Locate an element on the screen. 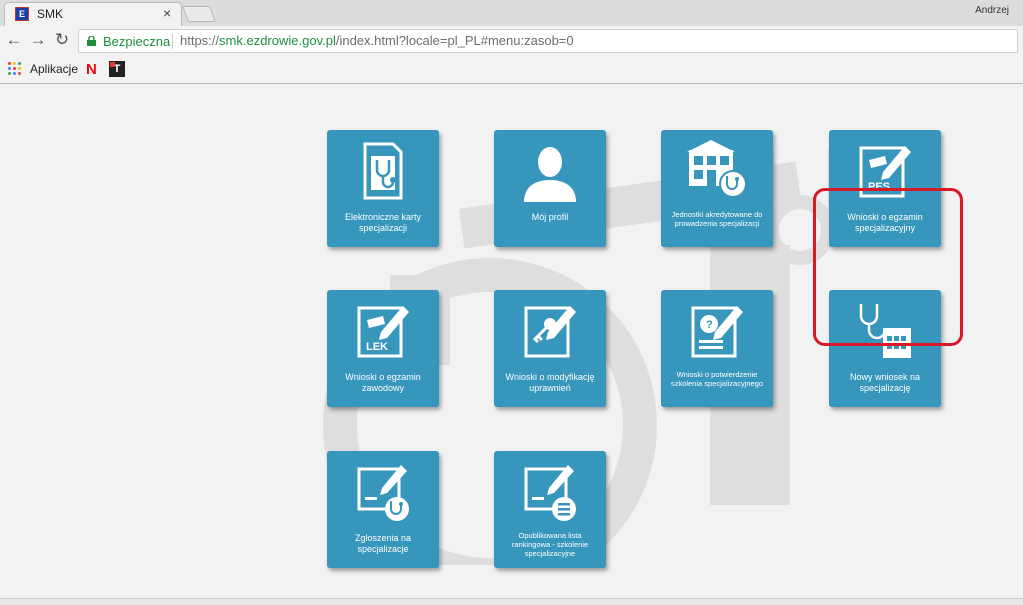  lek-exam-icon: LEK is located at coordinates (383, 332).